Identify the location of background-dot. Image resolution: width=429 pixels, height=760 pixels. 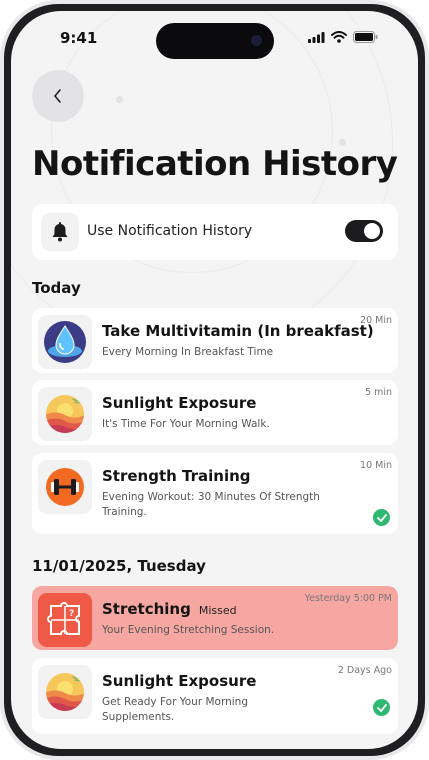
(119, 99).